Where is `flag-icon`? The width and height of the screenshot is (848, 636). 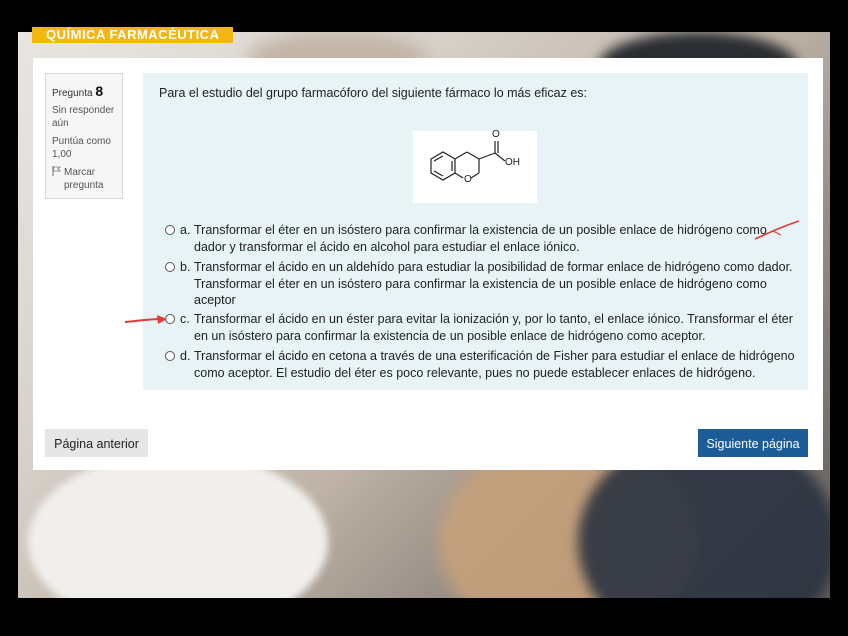 flag-icon is located at coordinates (56, 179).